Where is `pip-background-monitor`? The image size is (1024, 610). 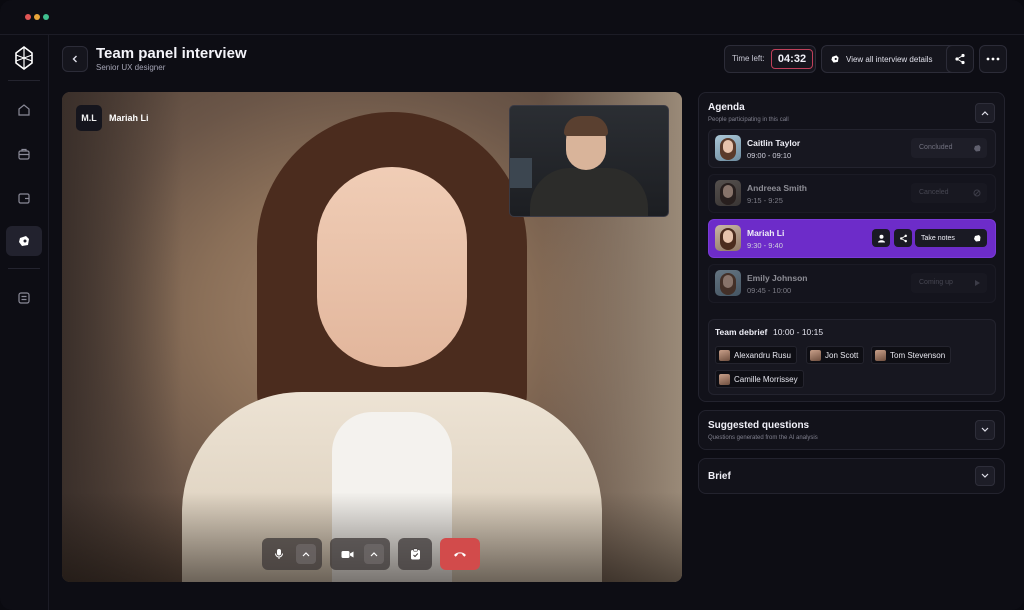 pip-background-monitor is located at coordinates (521, 173).